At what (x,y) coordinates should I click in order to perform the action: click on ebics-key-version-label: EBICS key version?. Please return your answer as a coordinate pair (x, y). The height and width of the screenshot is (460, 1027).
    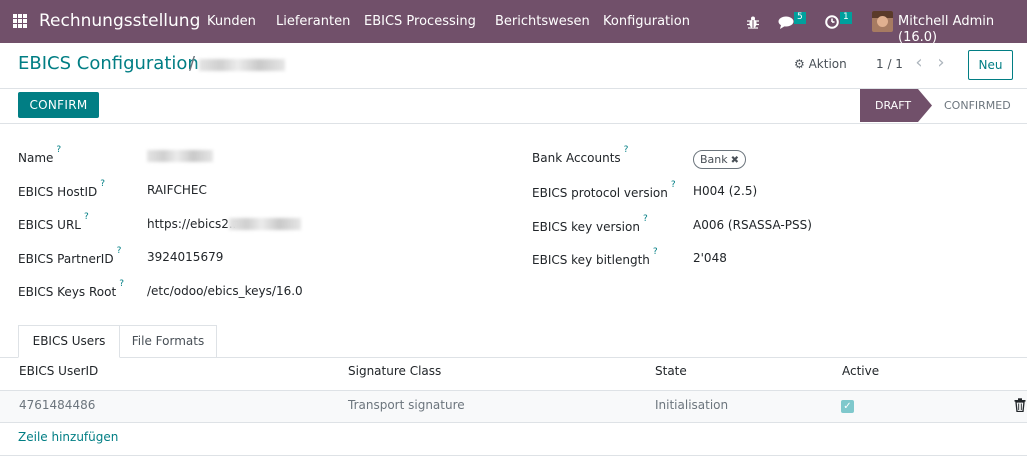
    Looking at the image, I should click on (590, 224).